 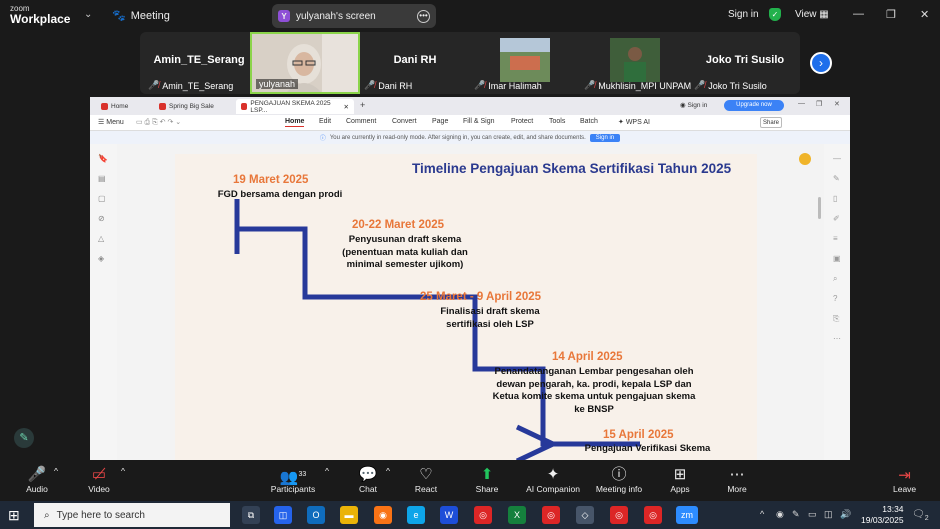 What do you see at coordinates (327, 471) in the screenshot?
I see `participants-options-caret: ^` at bounding box center [327, 471].